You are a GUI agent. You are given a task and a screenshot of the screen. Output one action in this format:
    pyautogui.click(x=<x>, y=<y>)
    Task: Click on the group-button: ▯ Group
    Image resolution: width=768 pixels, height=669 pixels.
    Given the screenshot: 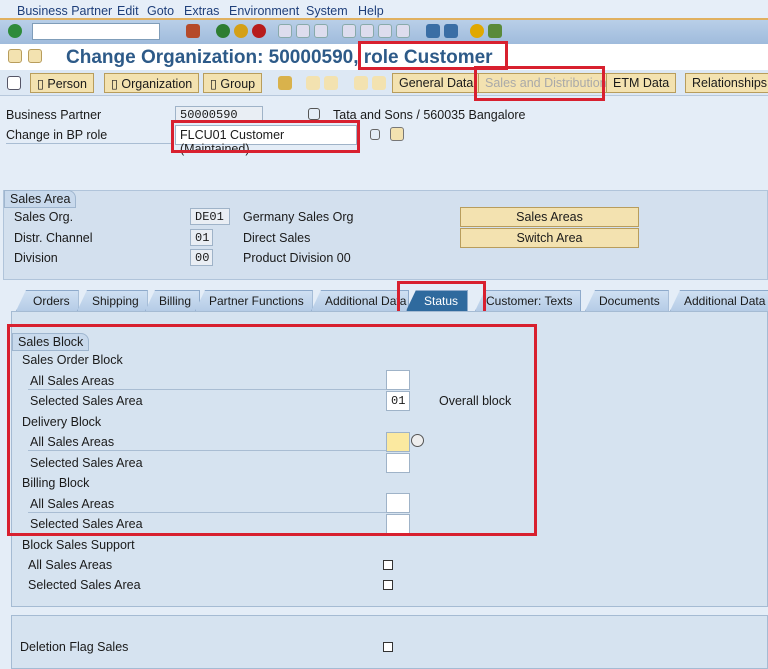 What is the action you would take?
    pyautogui.click(x=233, y=83)
    